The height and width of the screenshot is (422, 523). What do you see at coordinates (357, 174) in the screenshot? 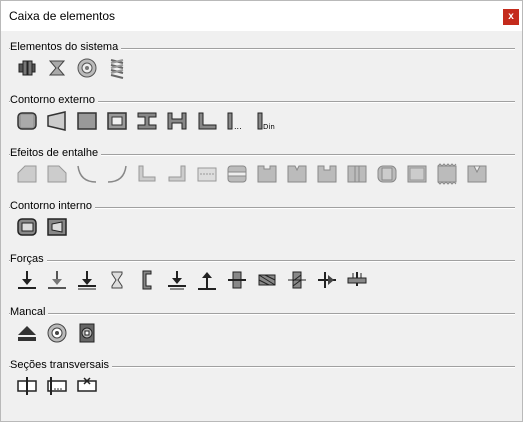
I see `keyway-icon` at bounding box center [357, 174].